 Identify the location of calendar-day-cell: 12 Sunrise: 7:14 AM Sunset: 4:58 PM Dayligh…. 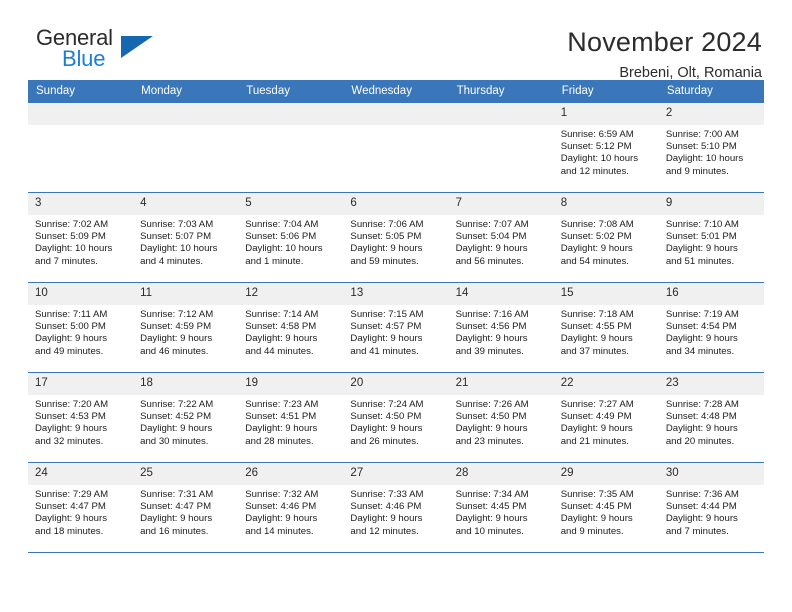
(291, 327).